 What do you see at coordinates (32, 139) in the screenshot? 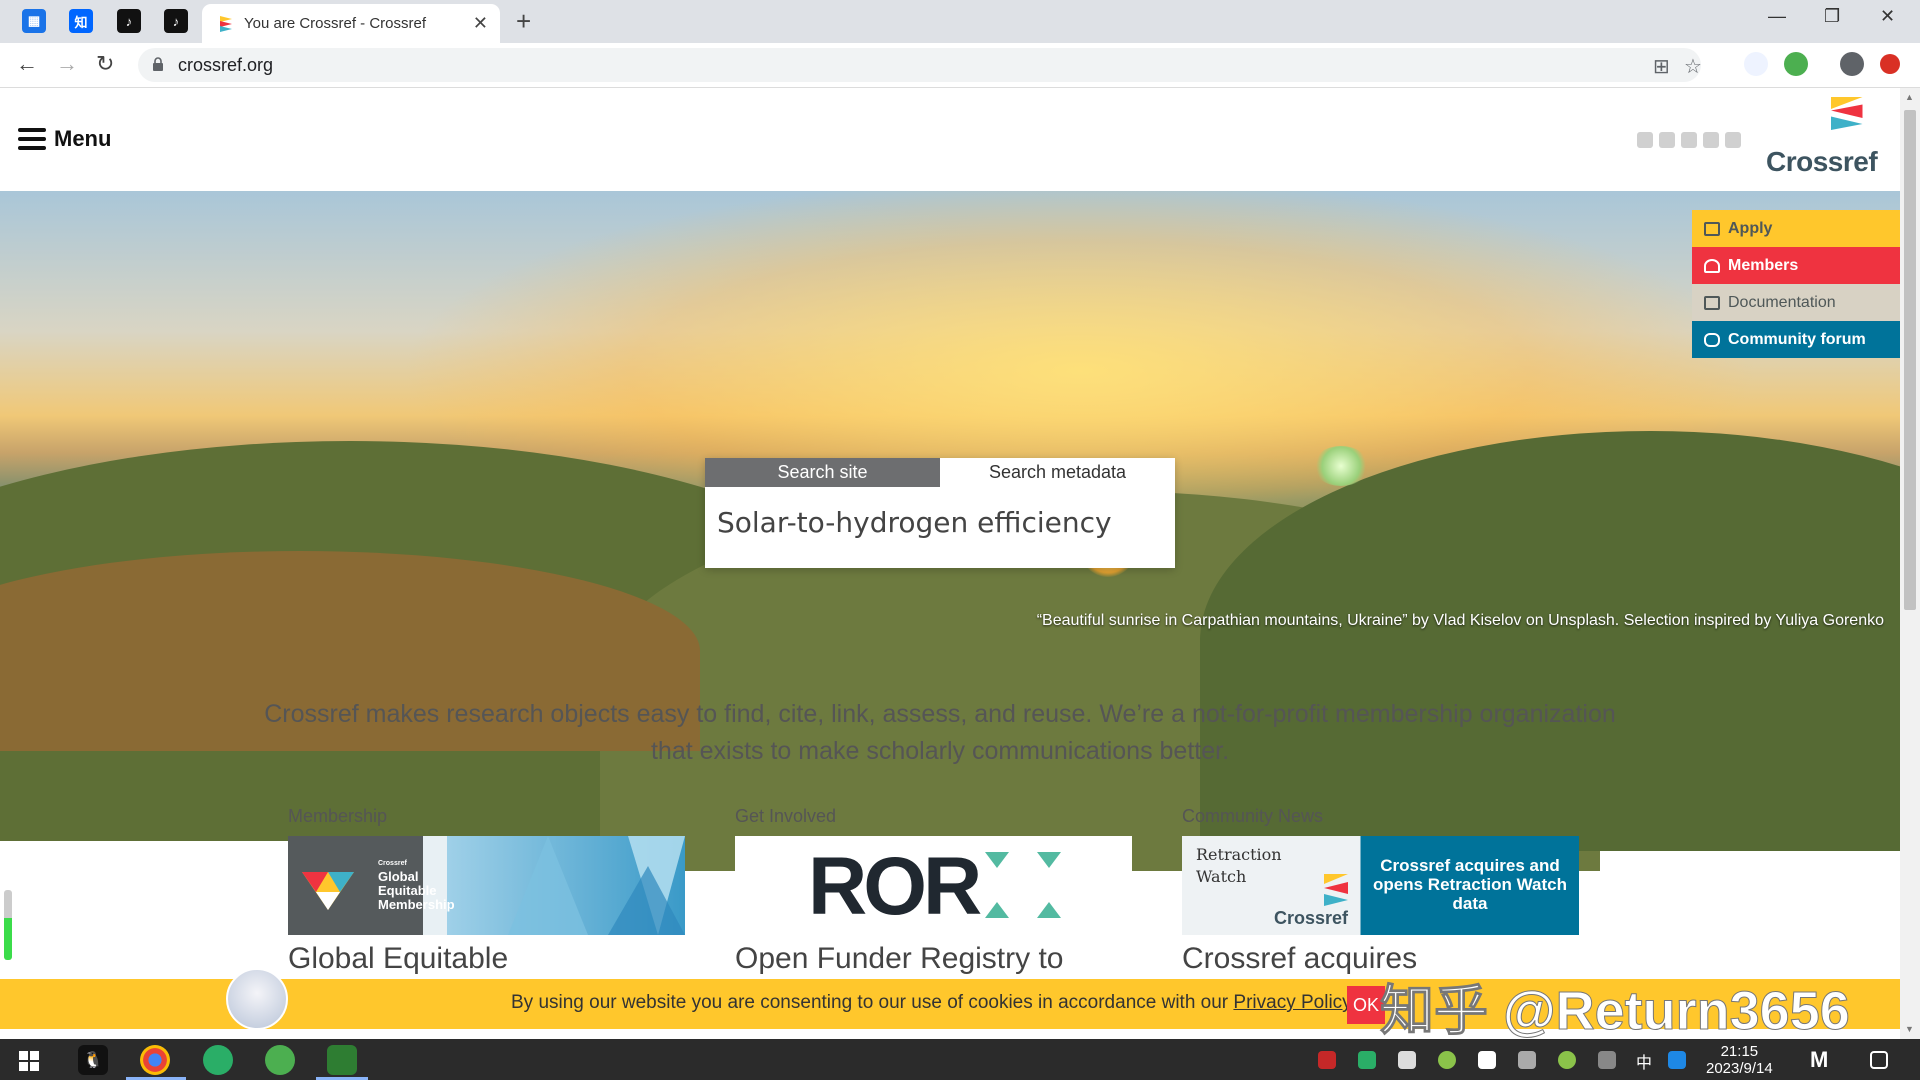
I see `hamburger-icon` at bounding box center [32, 139].